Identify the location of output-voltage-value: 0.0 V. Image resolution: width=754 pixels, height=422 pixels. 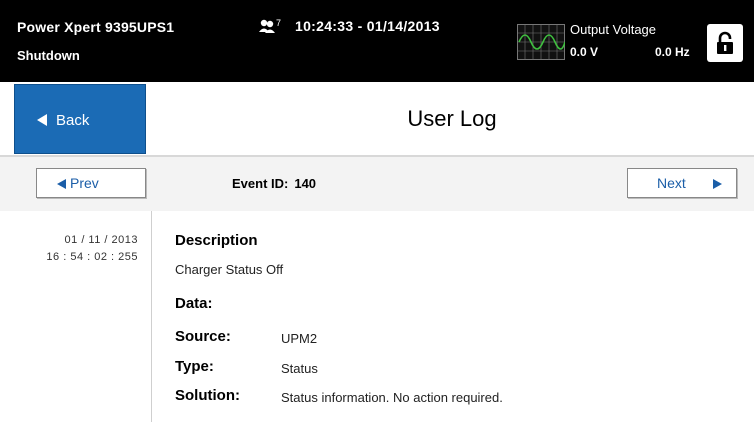
(584, 52).